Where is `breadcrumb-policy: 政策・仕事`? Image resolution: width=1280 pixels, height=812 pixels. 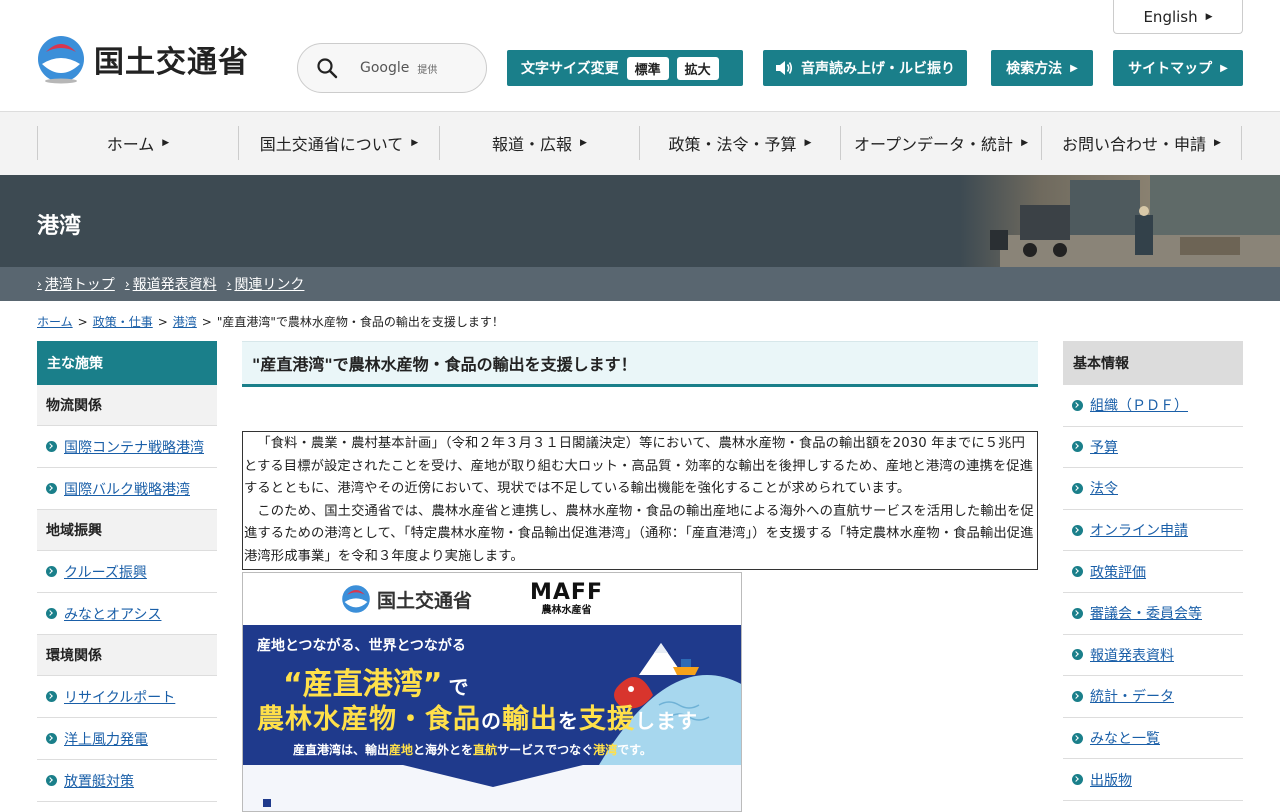 breadcrumb-policy: 政策・仕事 is located at coordinates (123, 322).